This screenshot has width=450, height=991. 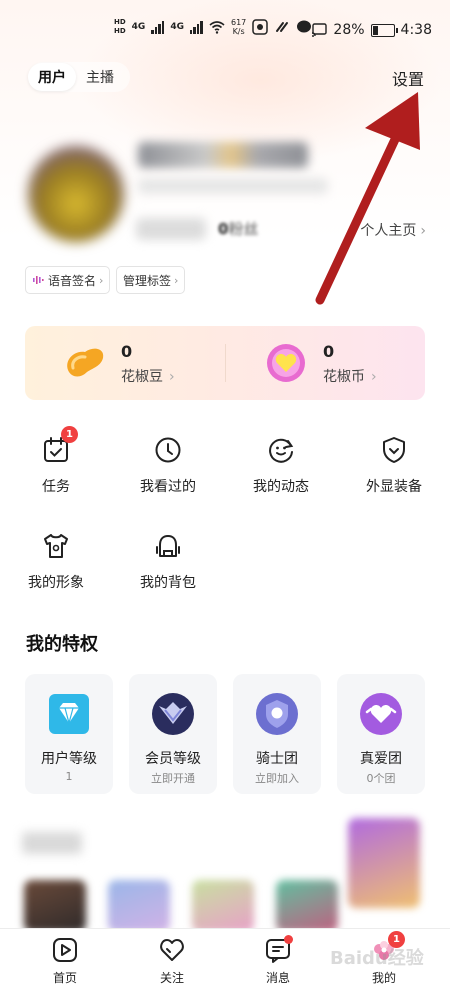 What do you see at coordinates (173, 714) in the screenshot?
I see `vip-crest-icon` at bounding box center [173, 714].